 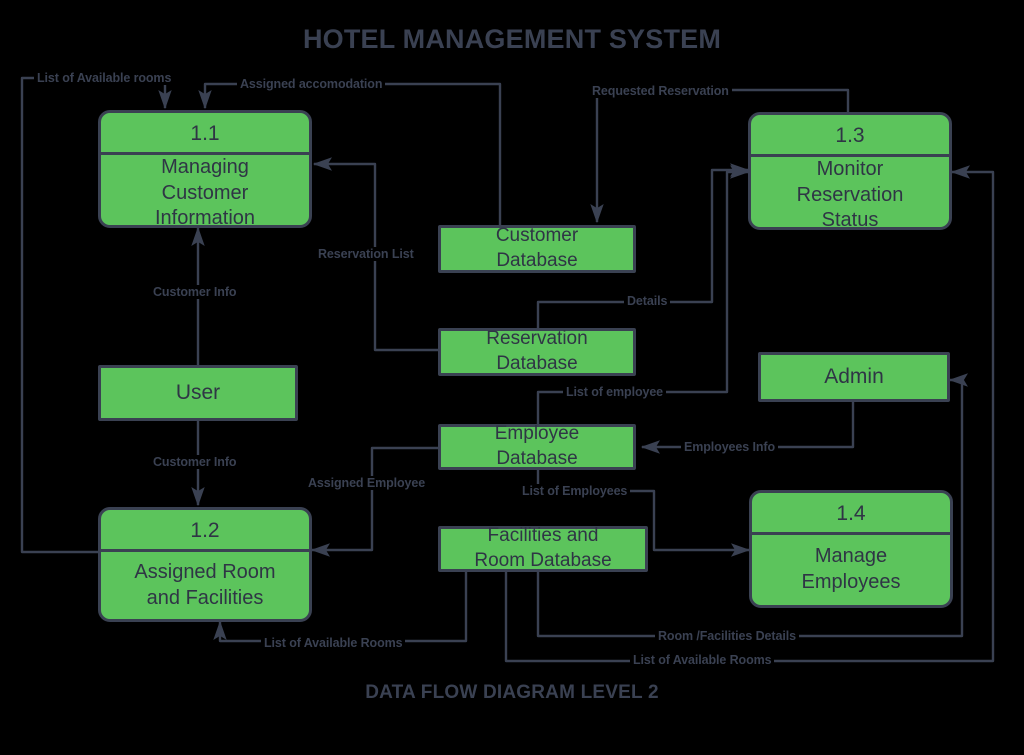 I want to click on page-title: HOTEL MANAGEMENT SYSTEM, so click(x=512, y=39).